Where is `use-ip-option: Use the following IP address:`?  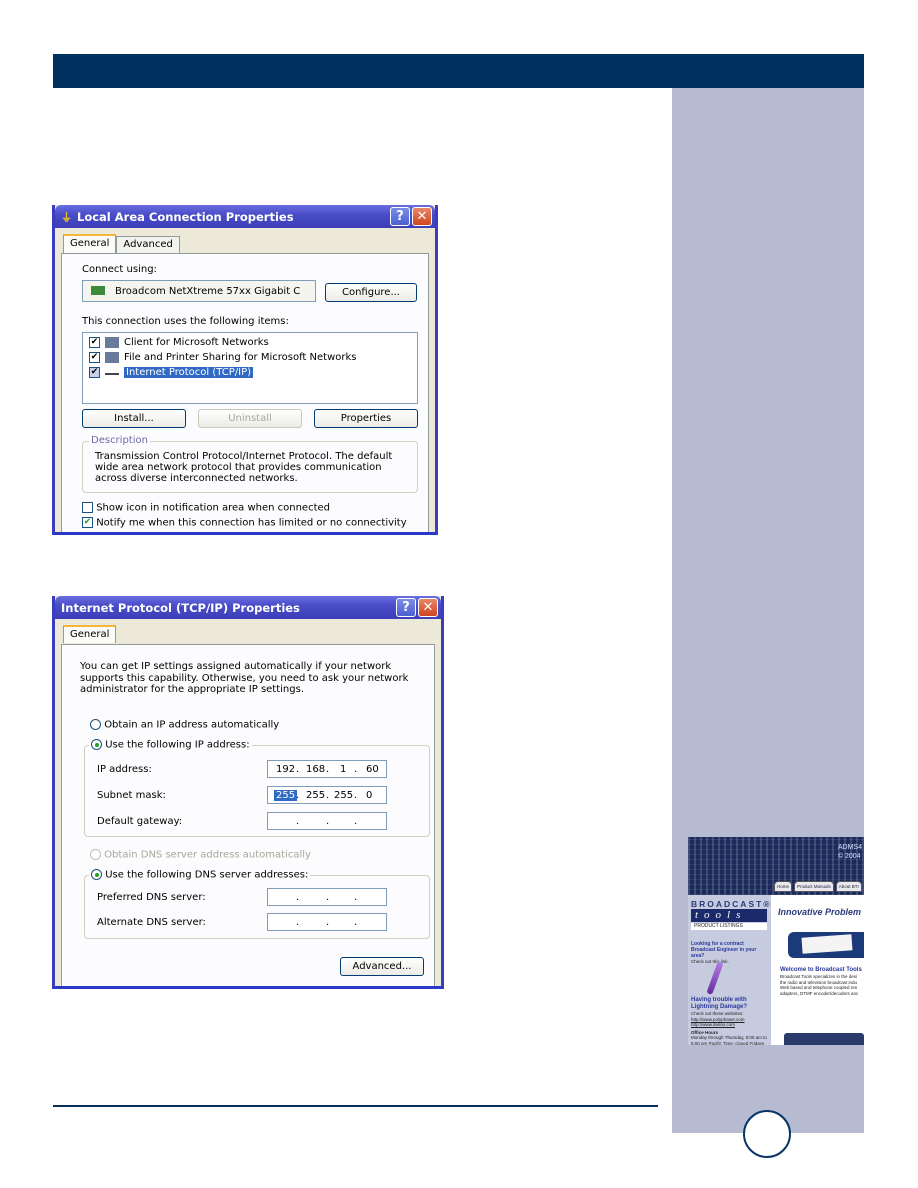 use-ip-option: Use the following IP address: is located at coordinates (170, 745).